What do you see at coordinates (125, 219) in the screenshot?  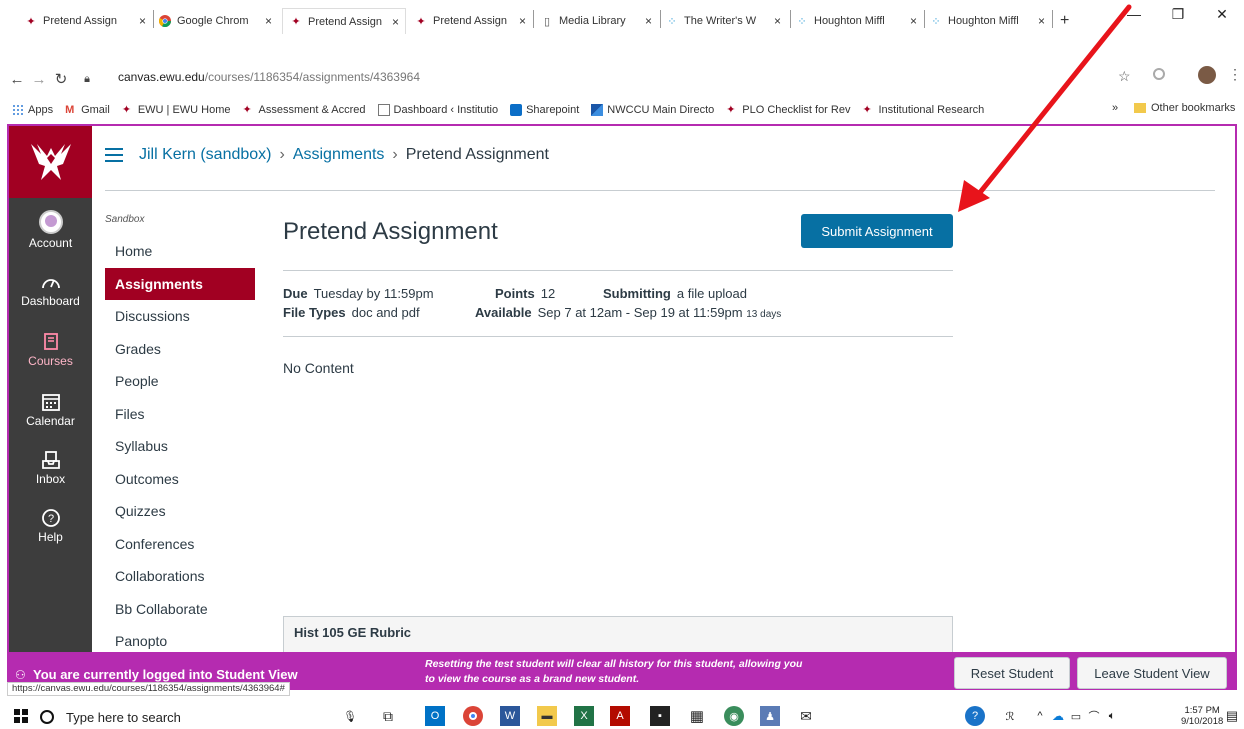 I see `course-nav-heading: Sandbox` at bounding box center [125, 219].